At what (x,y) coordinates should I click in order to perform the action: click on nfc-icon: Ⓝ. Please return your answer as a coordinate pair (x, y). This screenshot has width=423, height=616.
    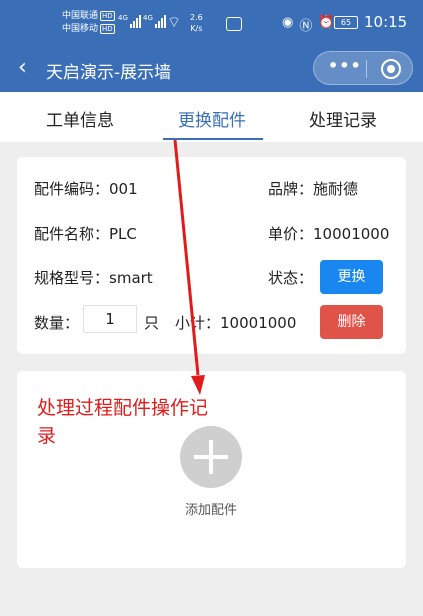
    Looking at the image, I should click on (306, 26).